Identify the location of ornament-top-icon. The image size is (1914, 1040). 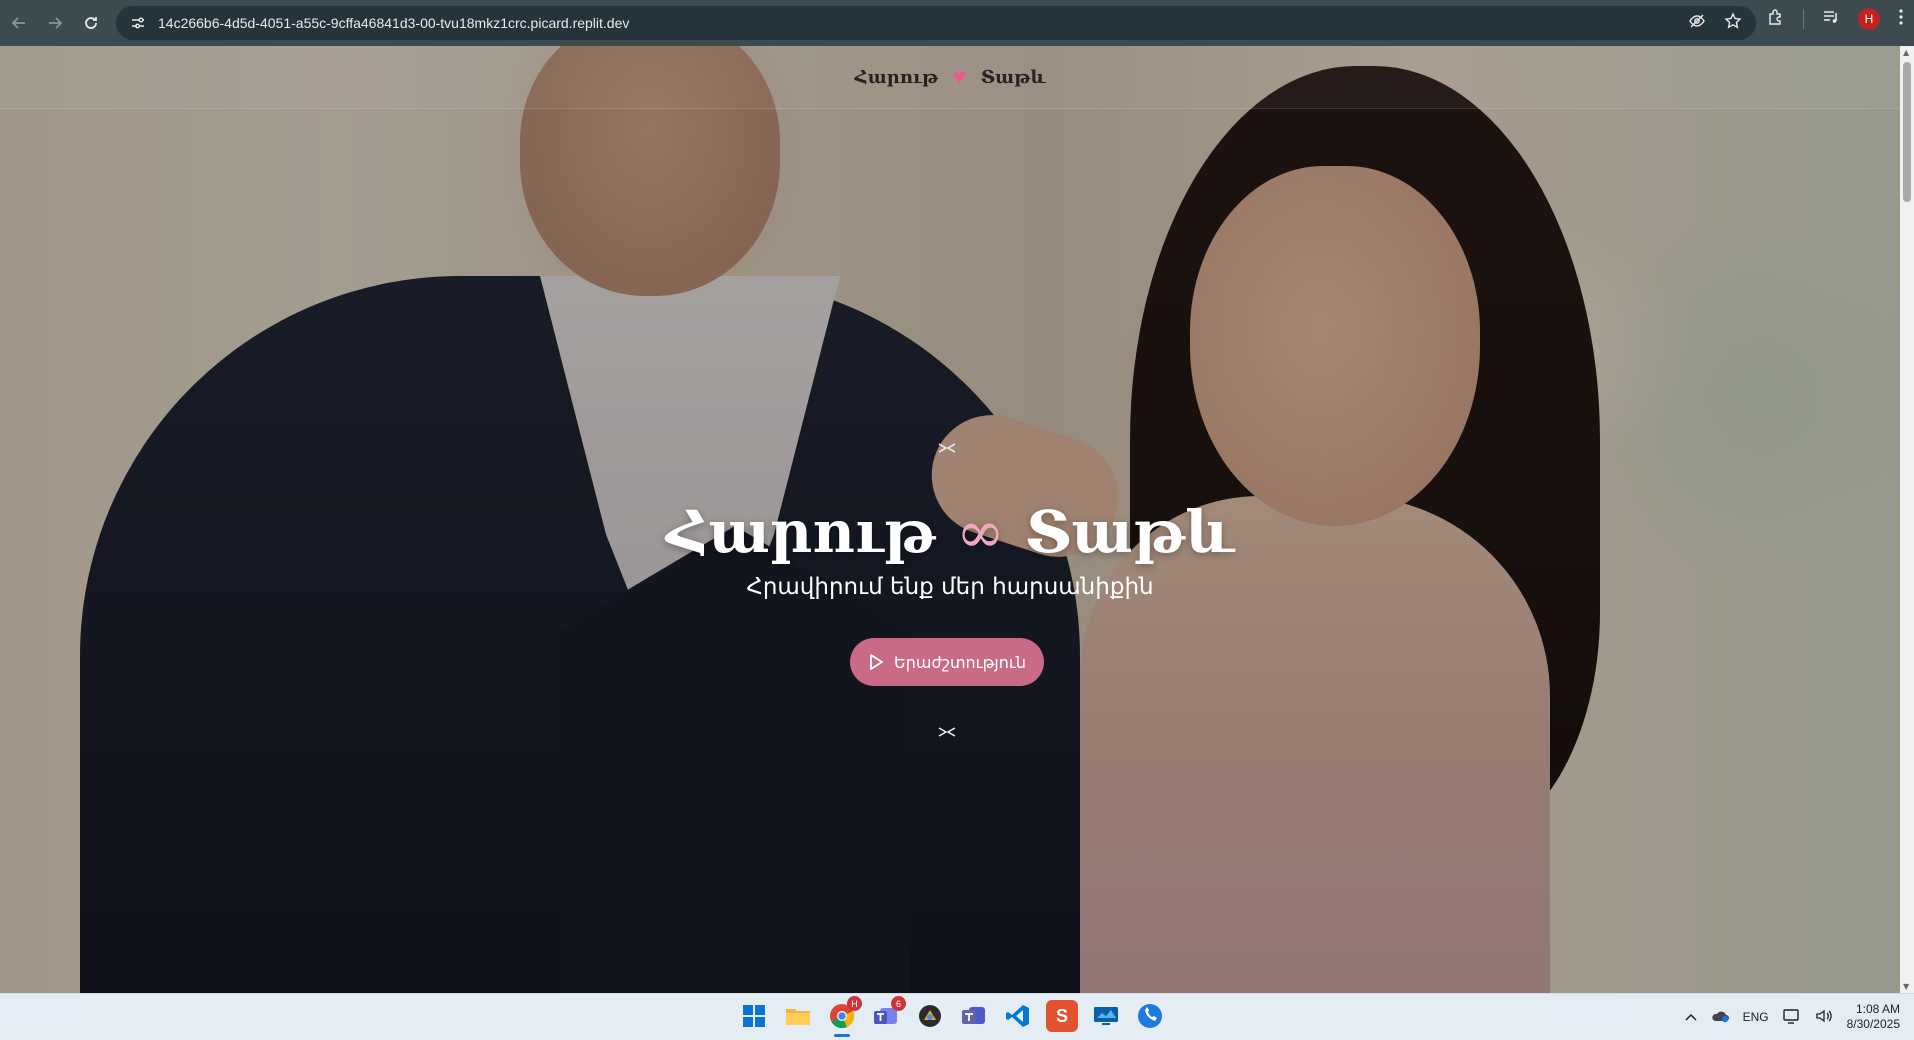
(947, 447).